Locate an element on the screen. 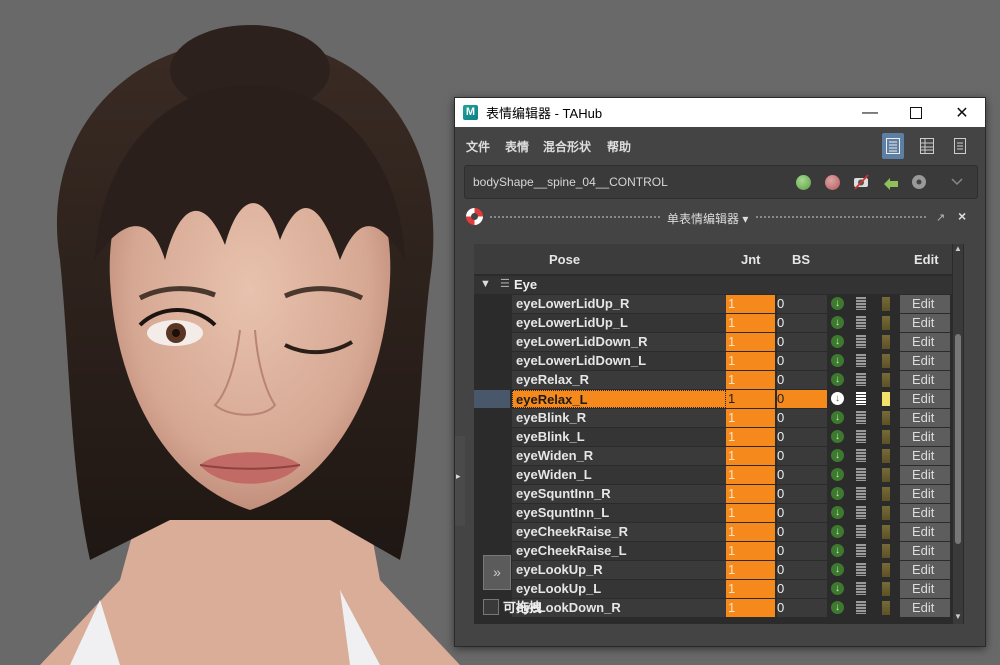  pose-name-cell: eyeSquntInn_L is located at coordinates (619, 513).